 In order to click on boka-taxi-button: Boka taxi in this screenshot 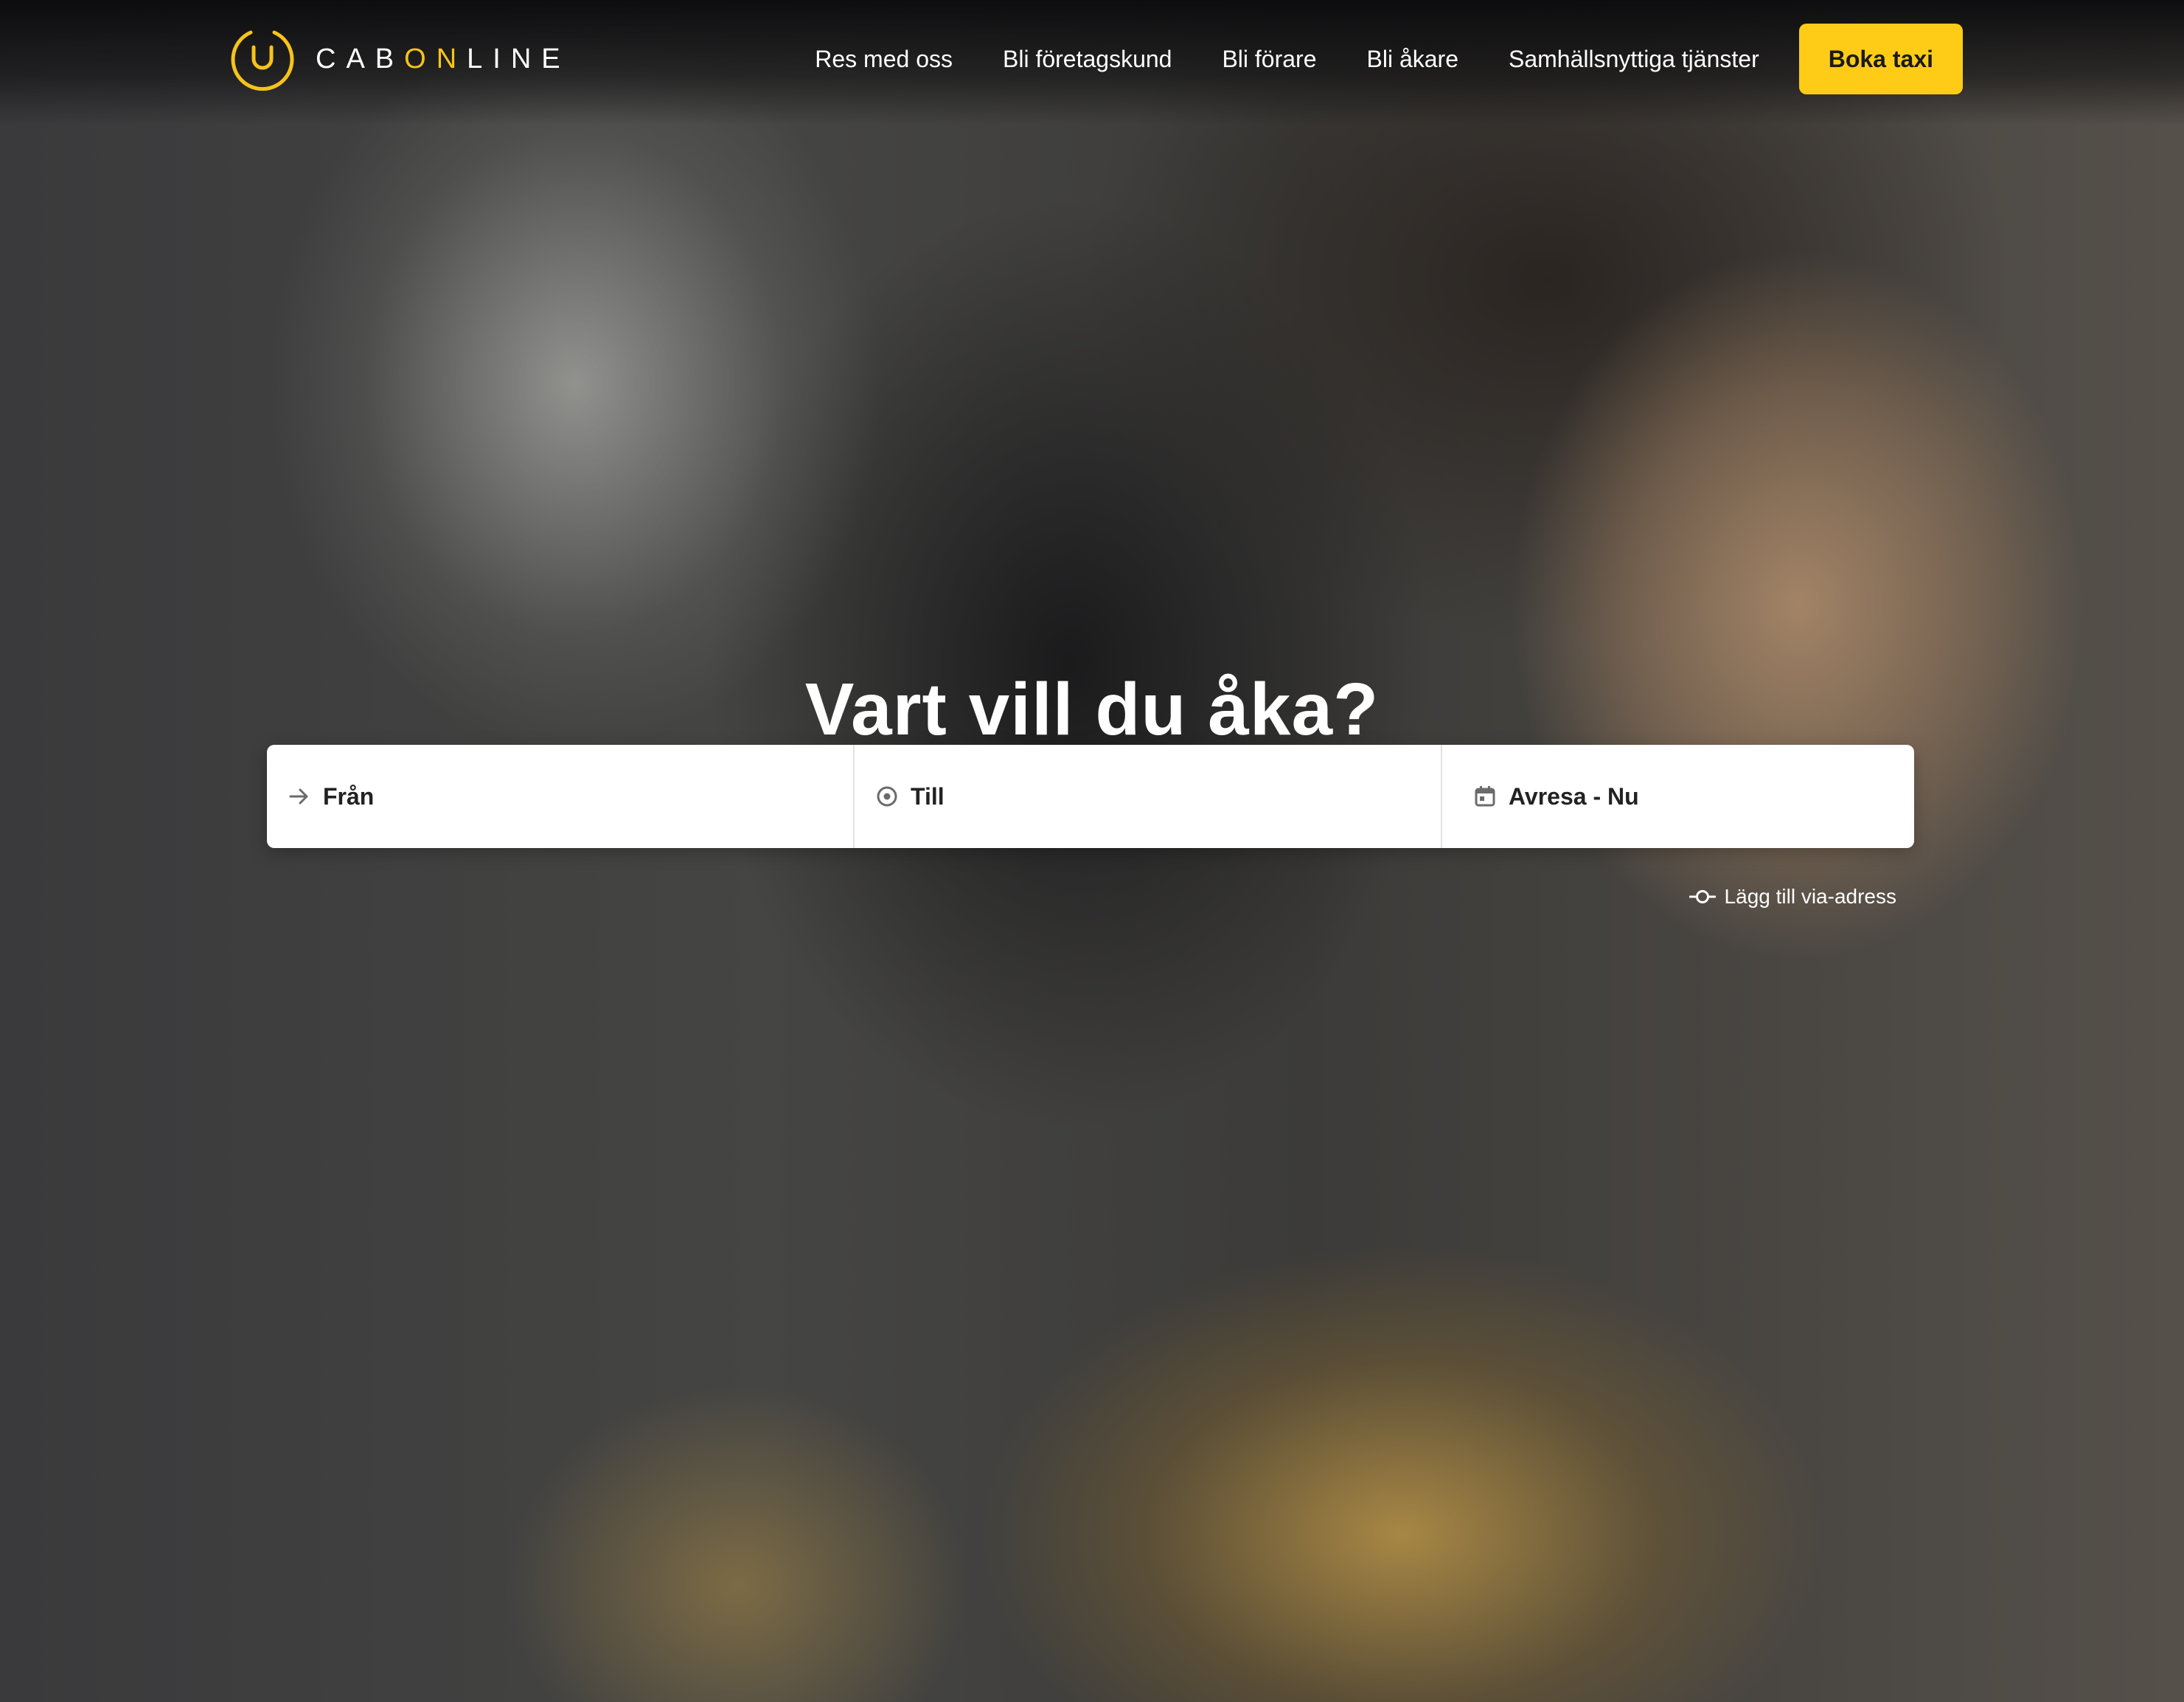, I will do `click(1880, 59)`.